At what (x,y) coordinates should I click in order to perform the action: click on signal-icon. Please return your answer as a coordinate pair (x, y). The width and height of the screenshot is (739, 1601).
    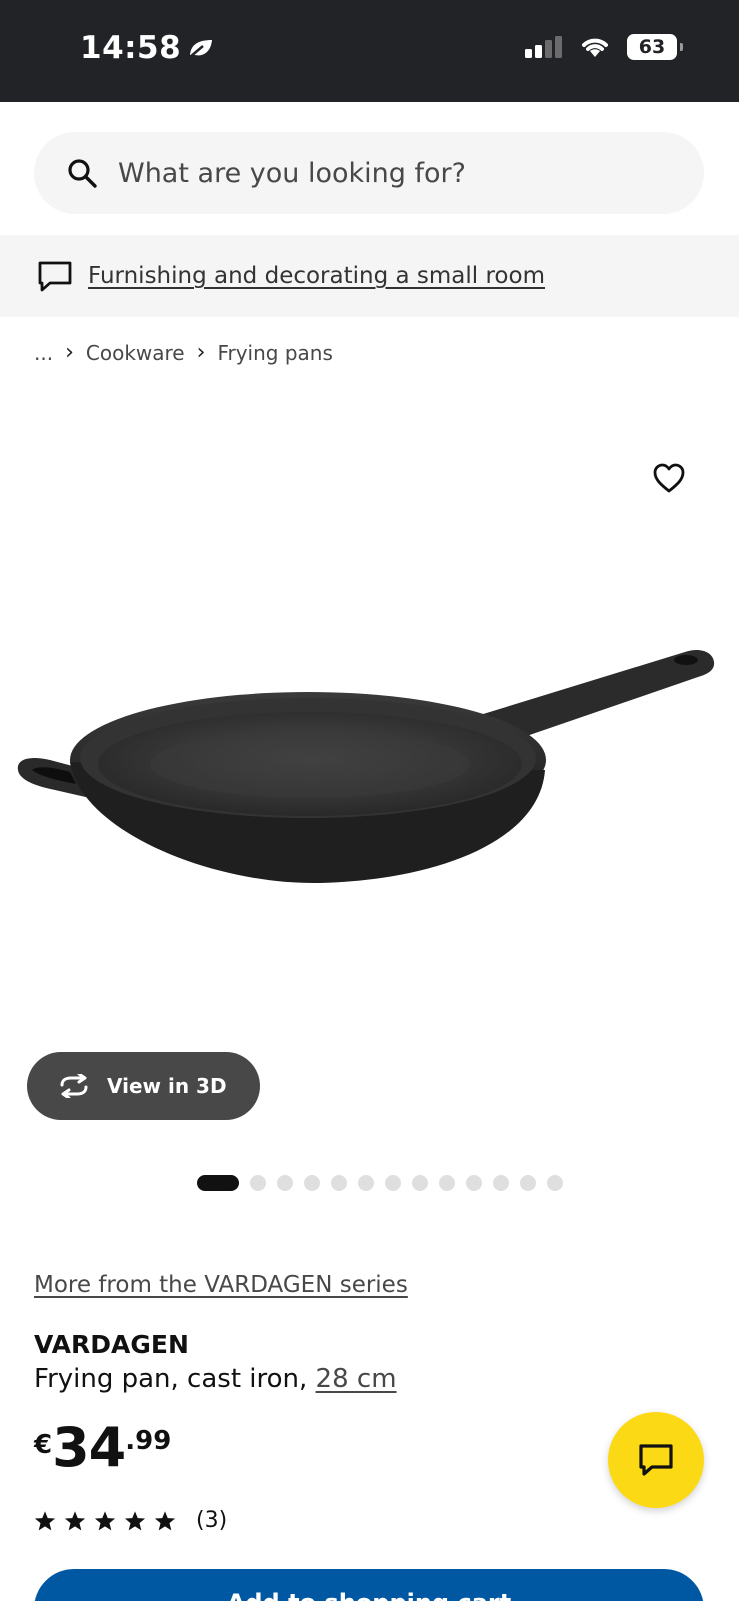
    Looking at the image, I should click on (543, 47).